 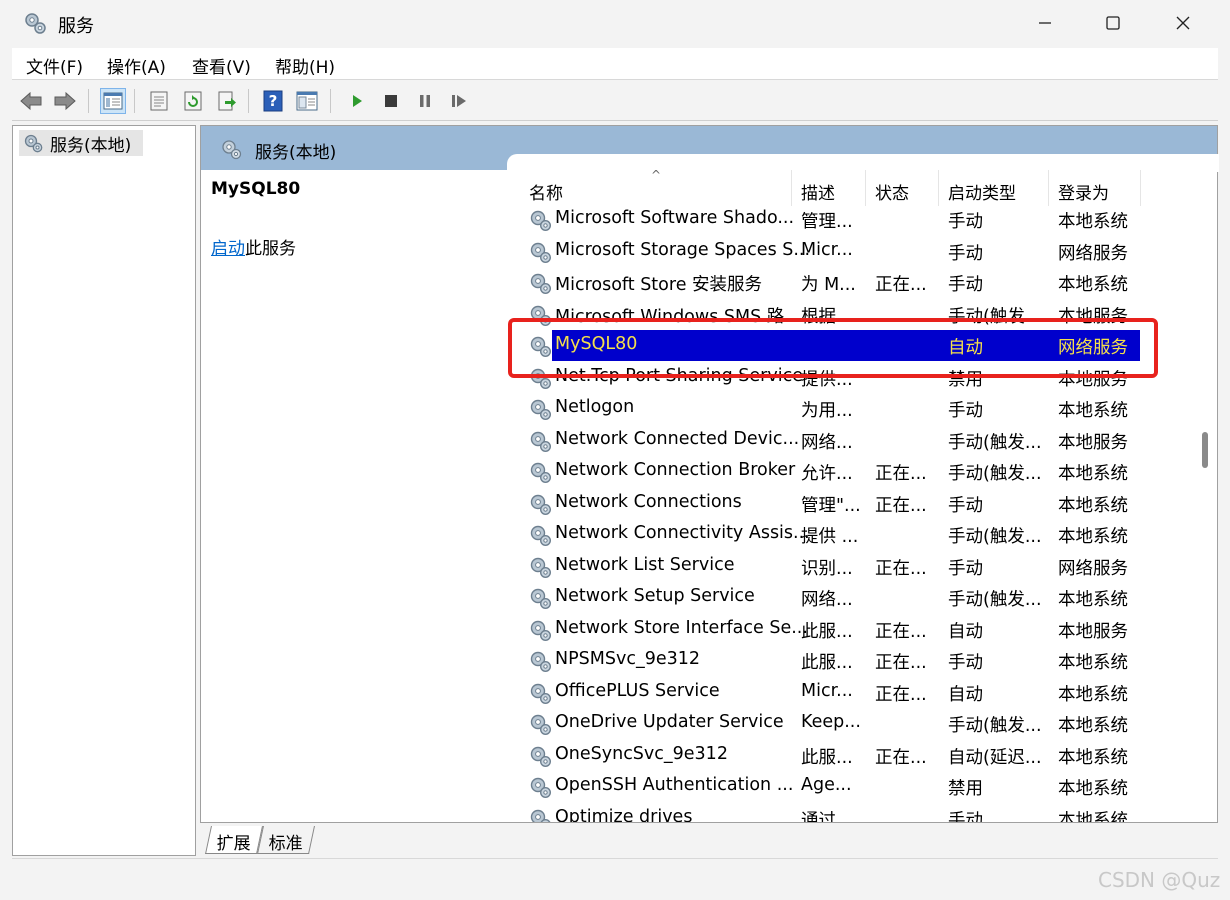 What do you see at coordinates (818, 191) in the screenshot?
I see `column-header-description: 描述` at bounding box center [818, 191].